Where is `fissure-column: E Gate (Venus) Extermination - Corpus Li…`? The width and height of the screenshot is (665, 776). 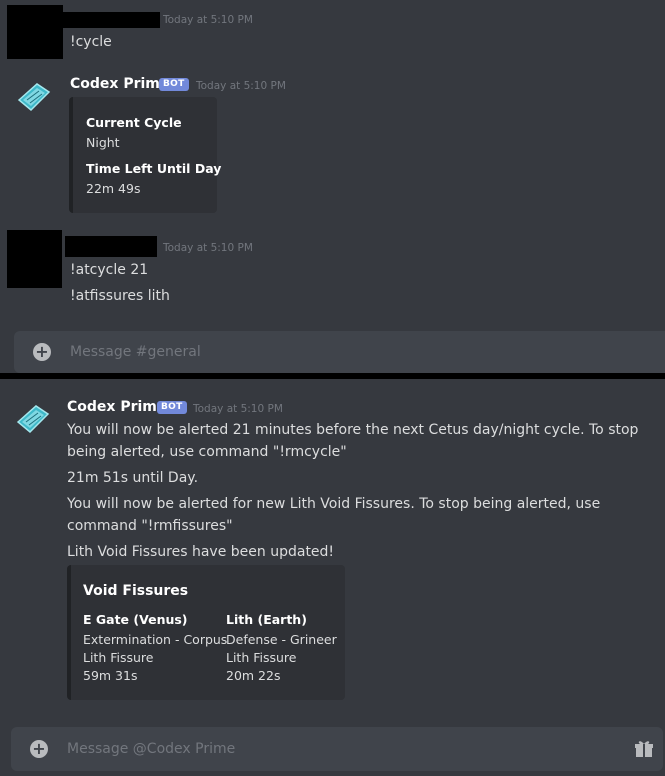
fissure-column: E Gate (Venus) Extermination - Corpus Li… is located at coordinates (155, 648).